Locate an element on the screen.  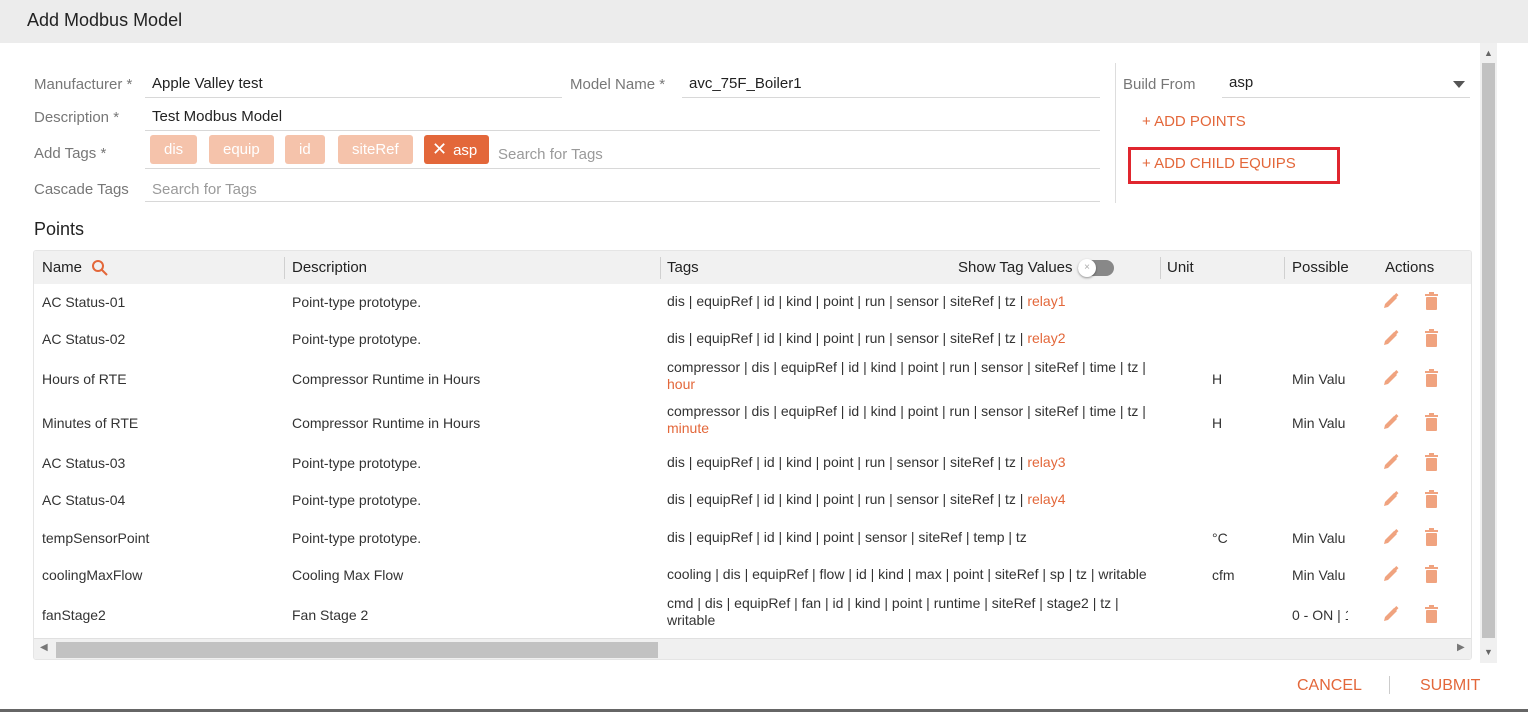
search-icon is located at coordinates (99, 270).